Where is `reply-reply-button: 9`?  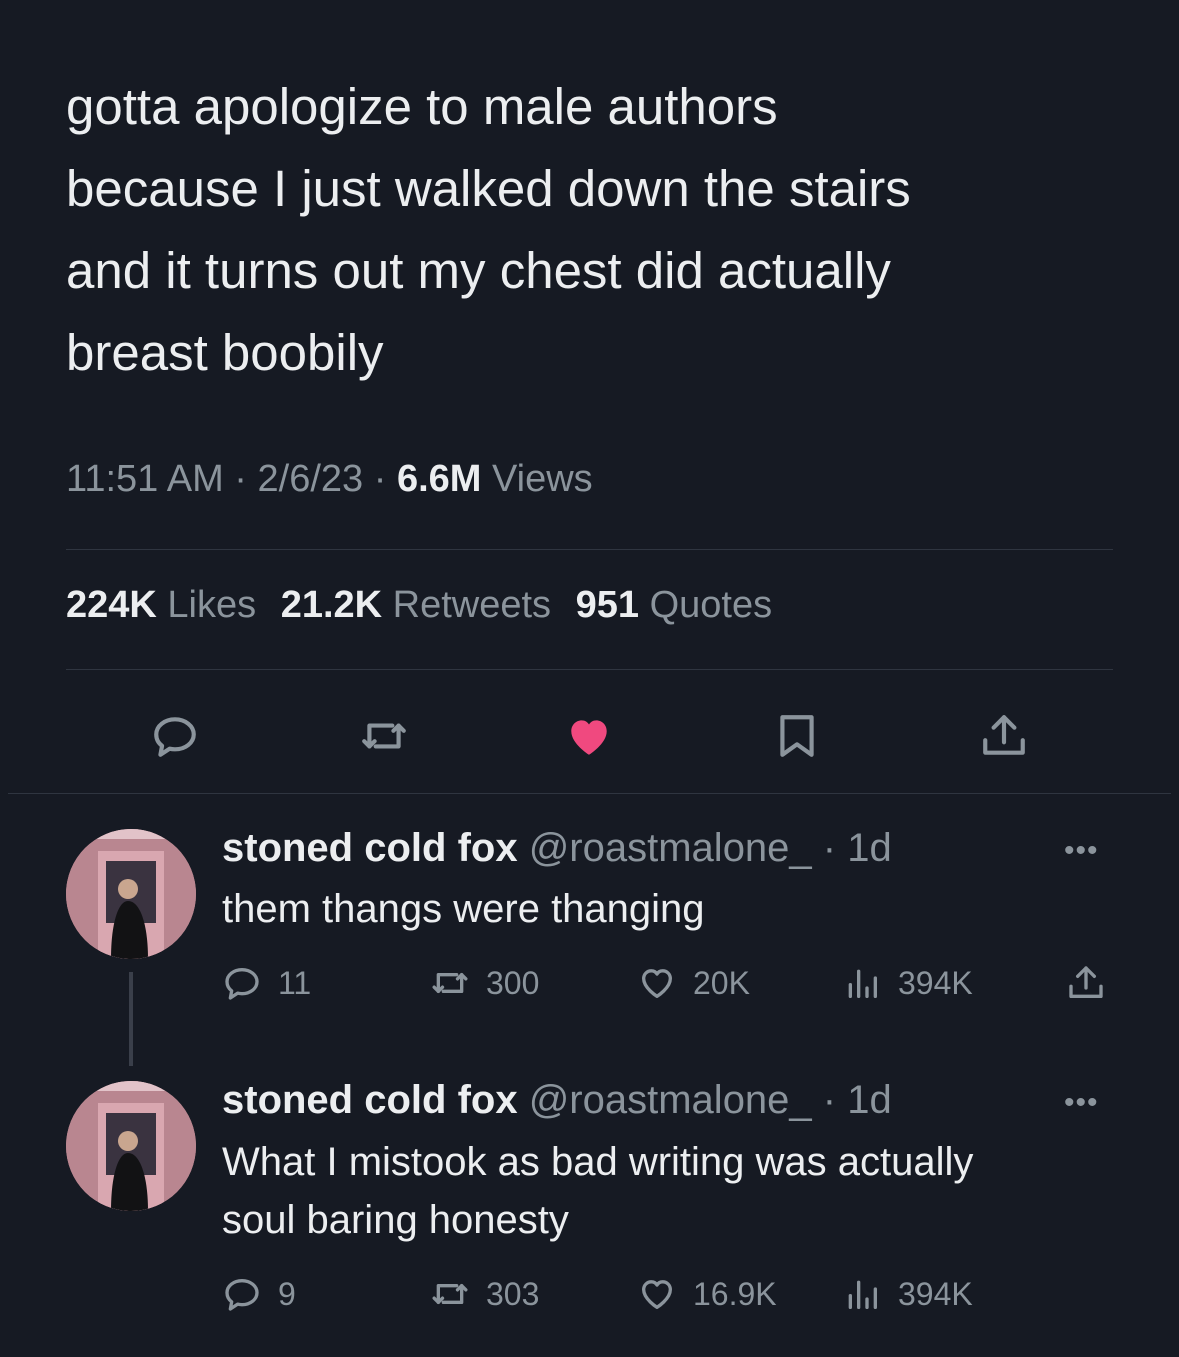 reply-reply-button: 9 is located at coordinates (259, 1294).